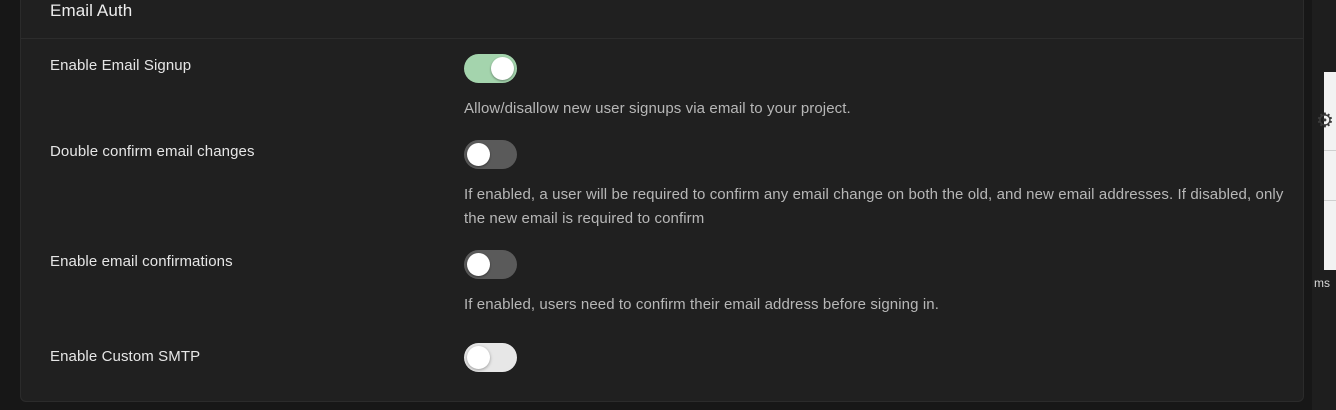 This screenshot has height=410, width=1336. What do you see at coordinates (1330, 171) in the screenshot?
I see `background-window-panel` at bounding box center [1330, 171].